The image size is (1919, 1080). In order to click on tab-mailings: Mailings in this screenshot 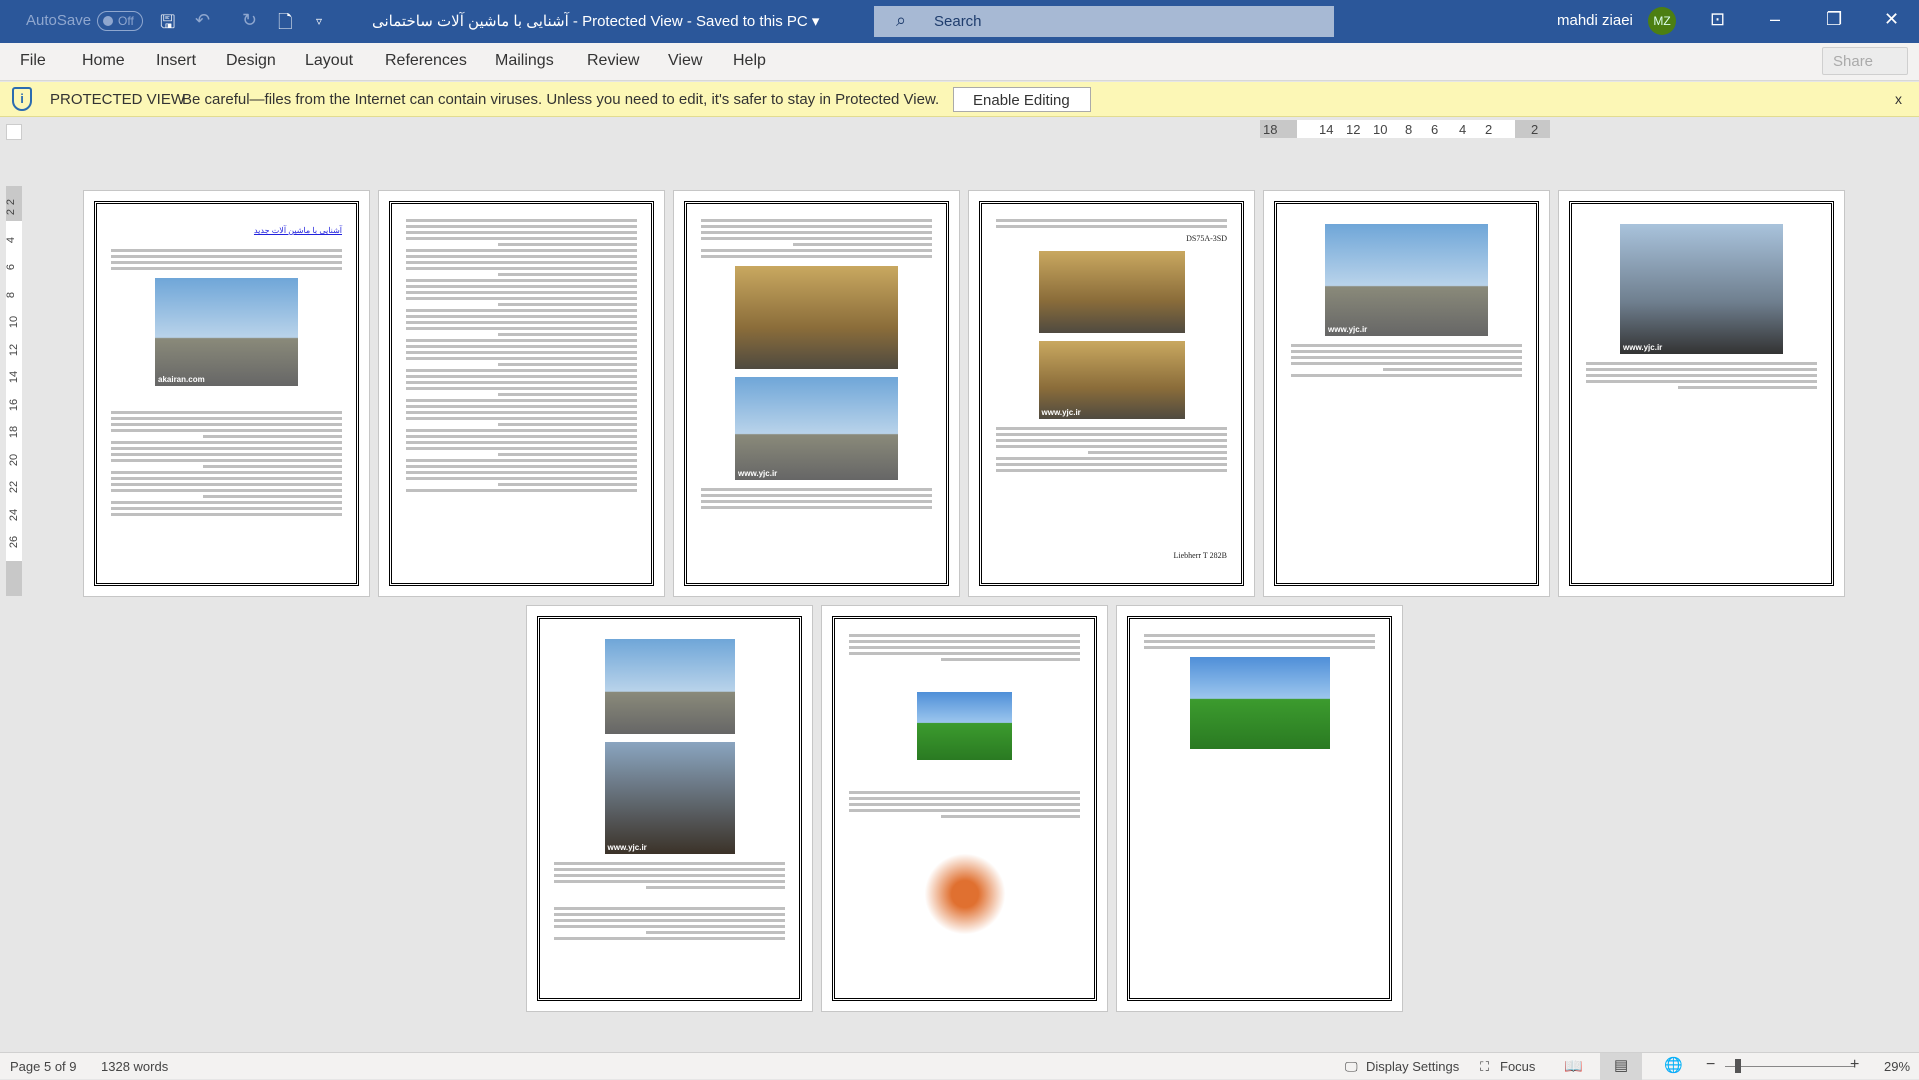, I will do `click(524, 61)`.